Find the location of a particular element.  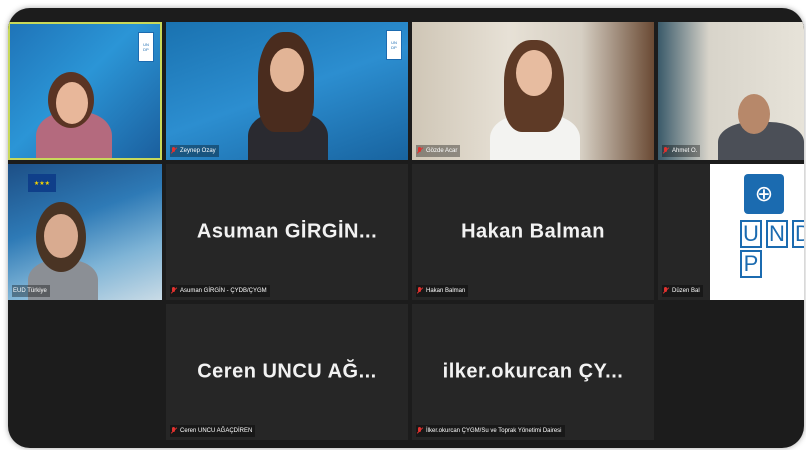

undp-logo: ⊕ U N D P is located at coordinates (757, 232).